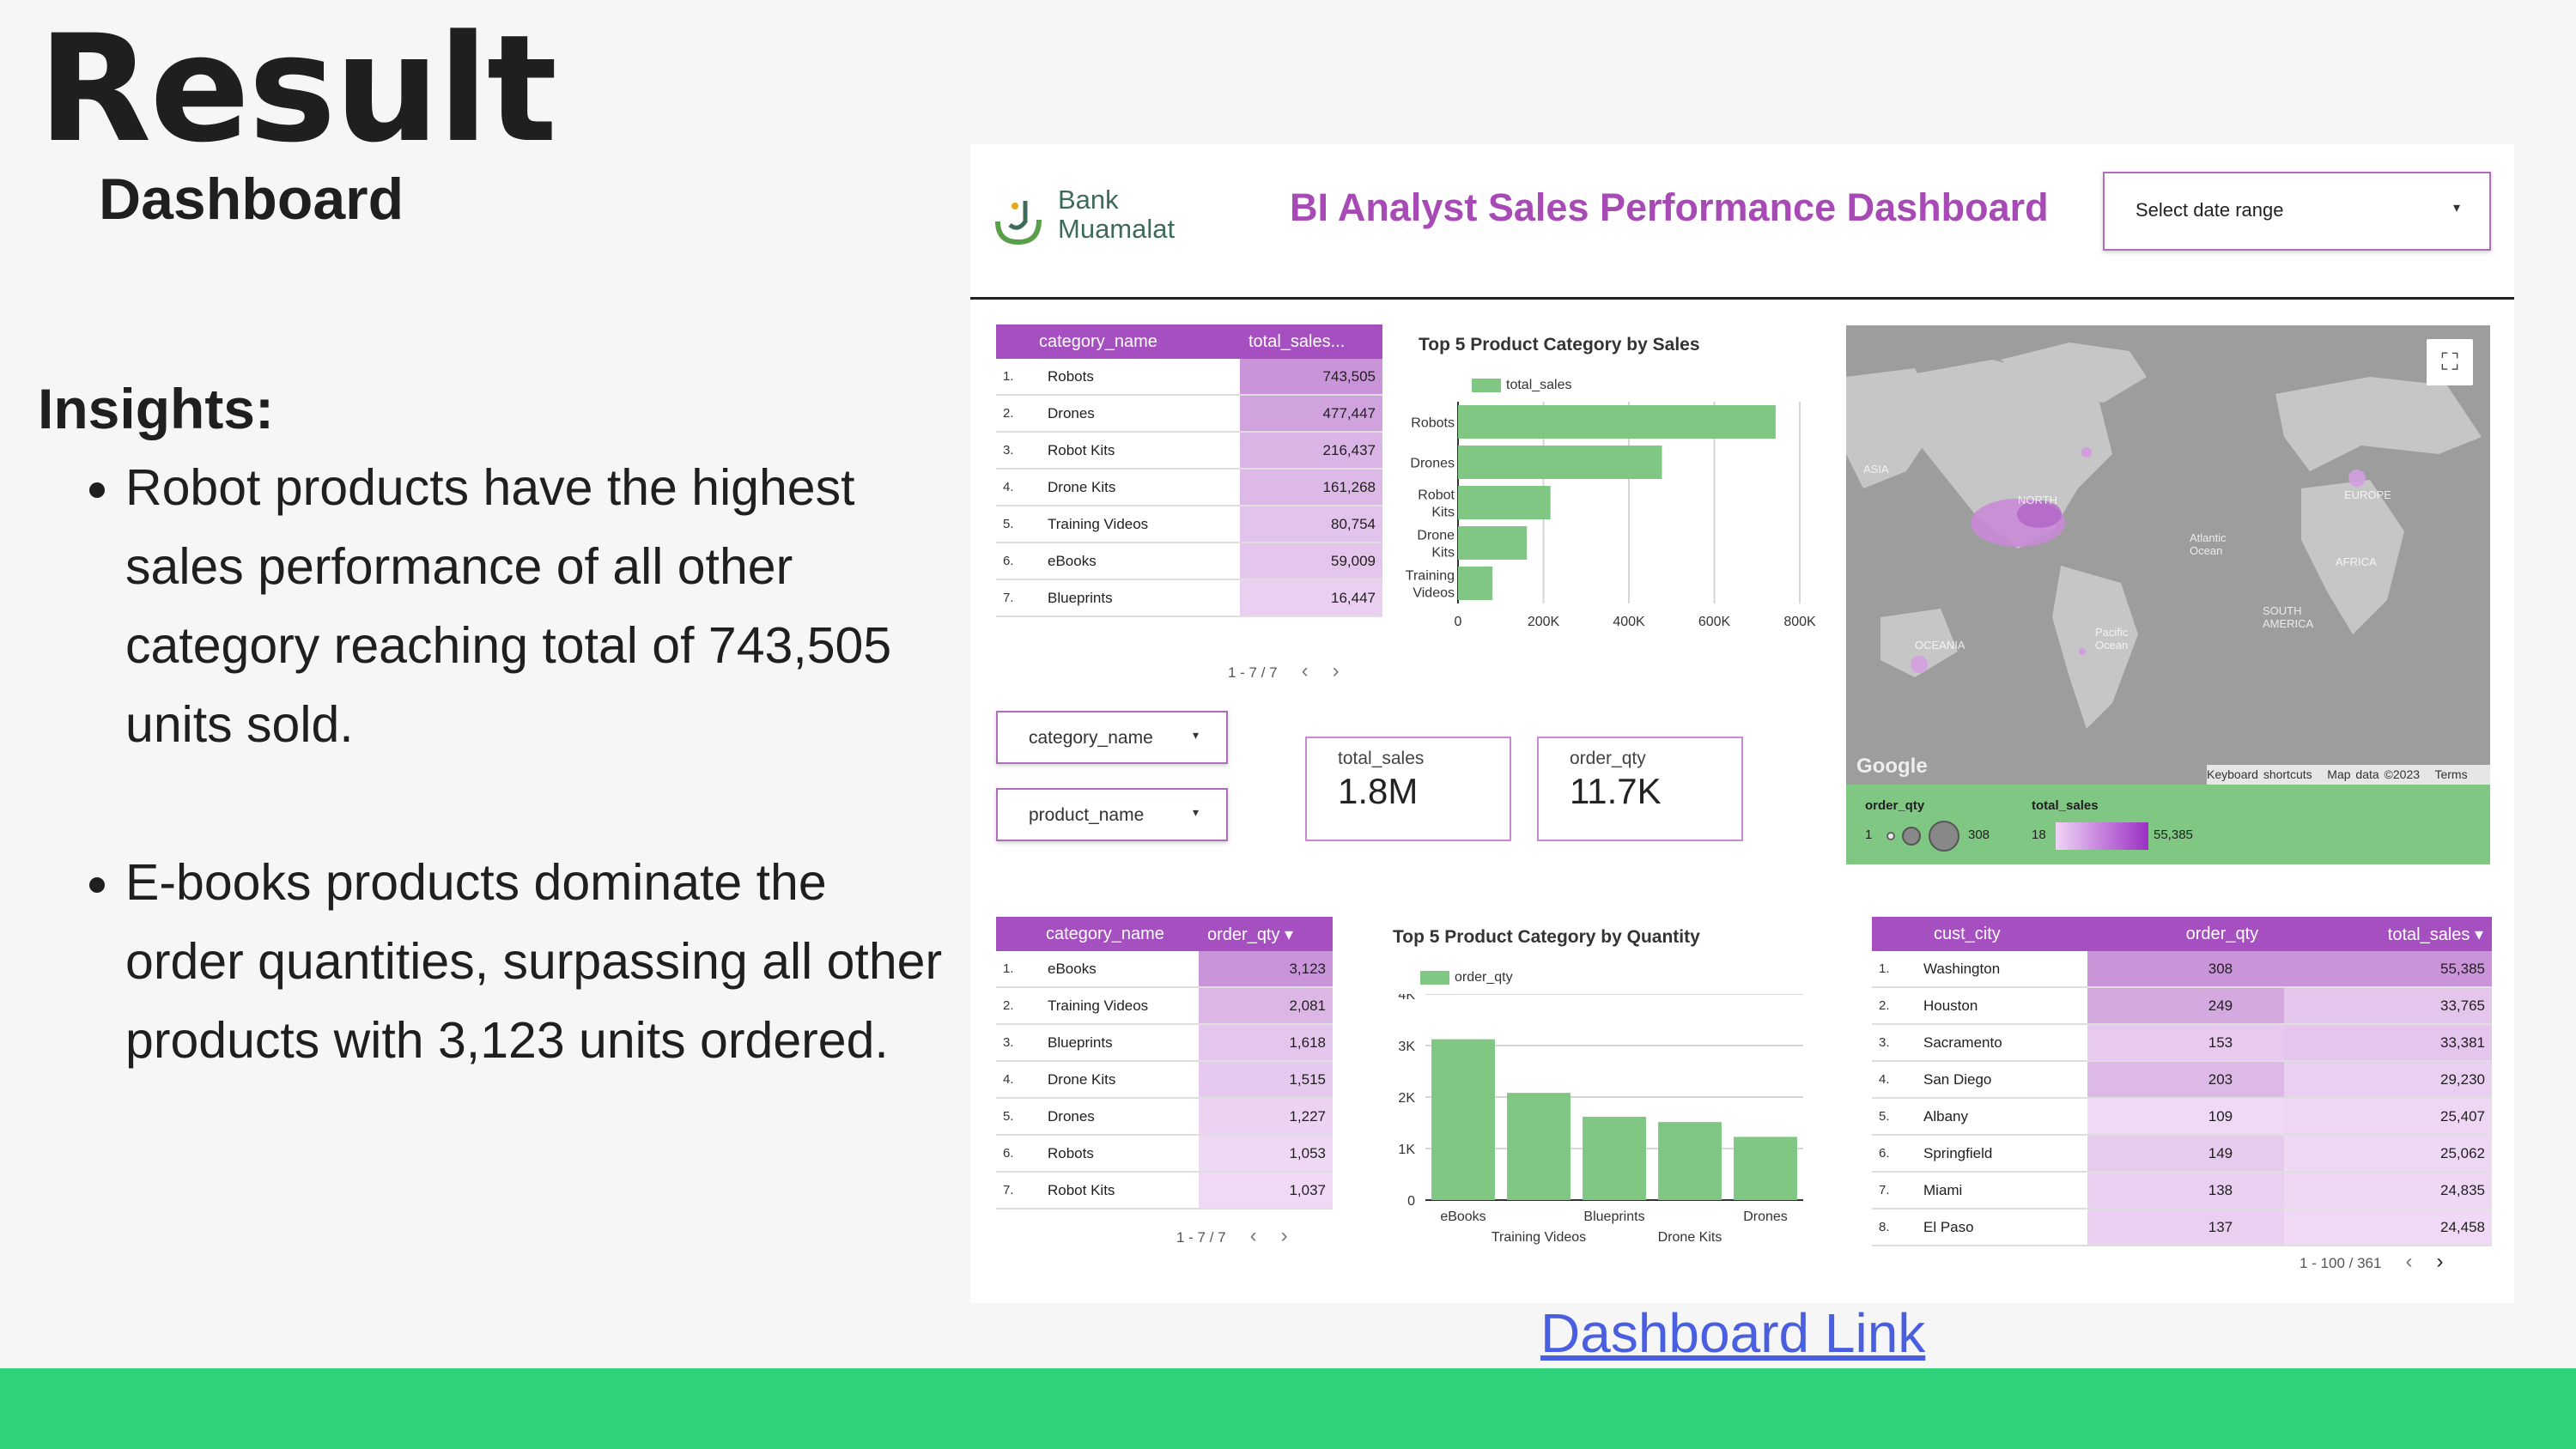 The width and height of the screenshot is (2576, 1449). Describe the element at coordinates (1715, 622) in the screenshot. I see `tick-label: 600K` at that location.